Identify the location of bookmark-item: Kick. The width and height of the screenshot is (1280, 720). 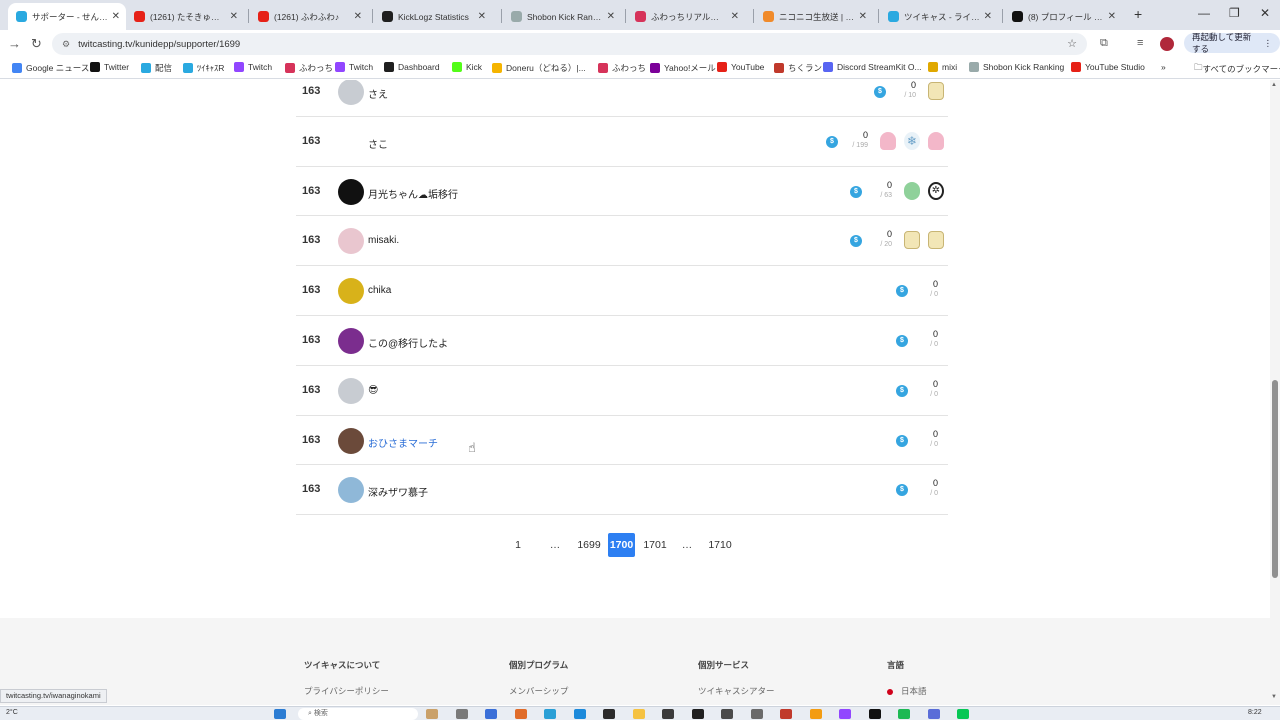
(467, 67).